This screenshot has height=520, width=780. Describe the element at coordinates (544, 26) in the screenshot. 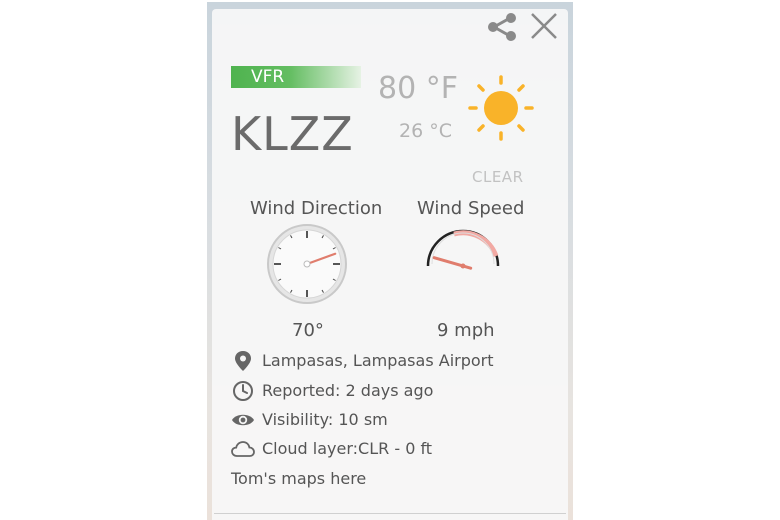

I see `close-icon` at that location.